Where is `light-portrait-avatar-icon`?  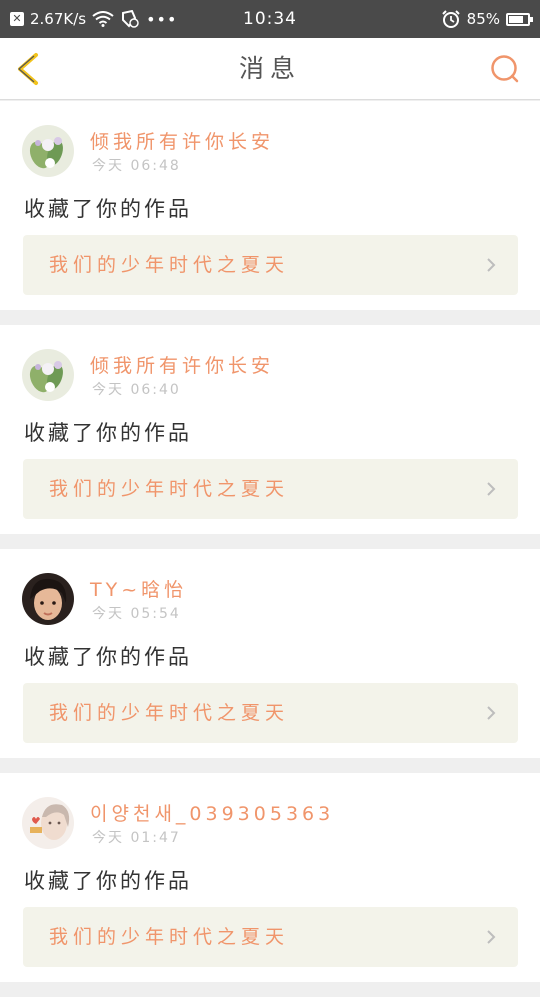
light-portrait-avatar-icon is located at coordinates (48, 823).